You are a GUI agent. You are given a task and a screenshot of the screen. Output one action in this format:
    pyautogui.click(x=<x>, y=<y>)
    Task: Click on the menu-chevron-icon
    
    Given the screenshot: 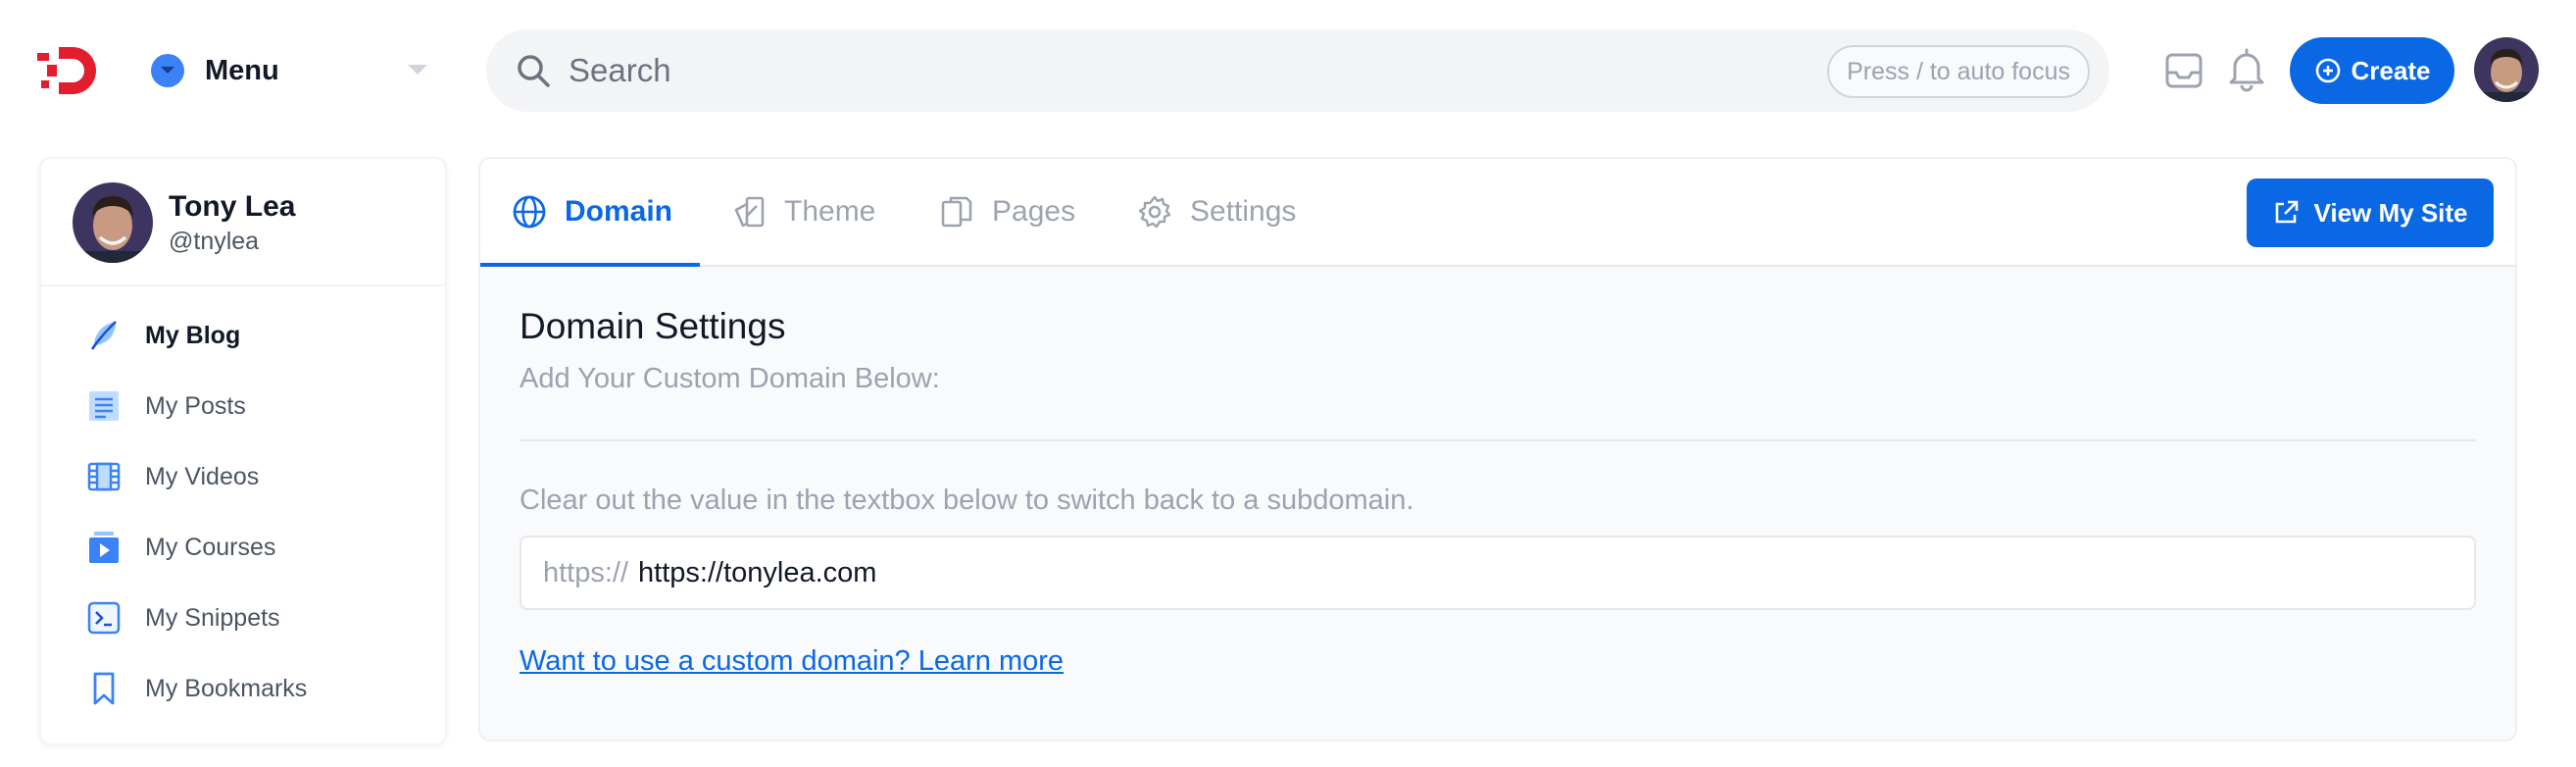 What is the action you would take?
    pyautogui.click(x=167, y=70)
    